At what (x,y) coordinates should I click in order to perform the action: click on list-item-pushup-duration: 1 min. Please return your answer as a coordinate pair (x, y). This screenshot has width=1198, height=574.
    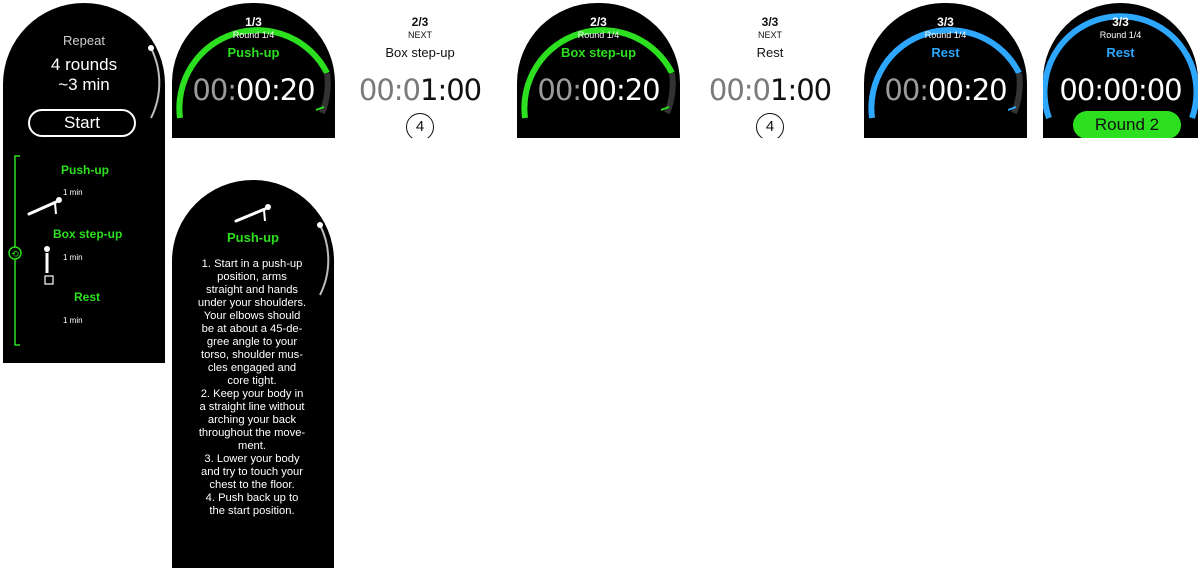
    Looking at the image, I should click on (73, 192).